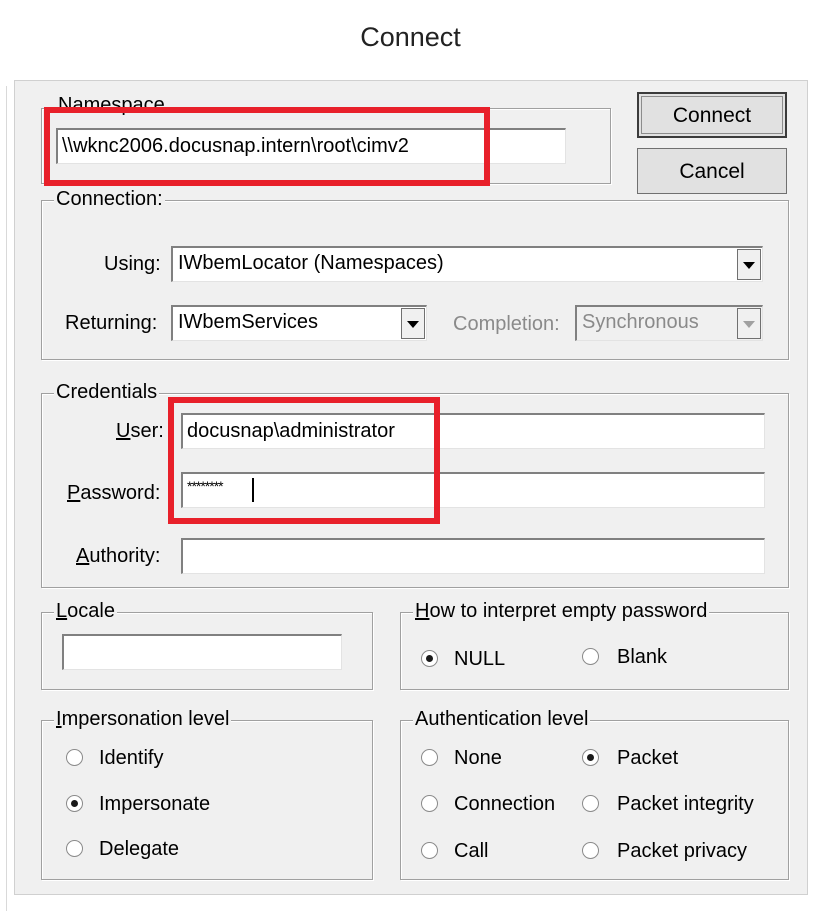 The height and width of the screenshot is (911, 815). I want to click on radio-blank-label: Blank, so click(642, 657).